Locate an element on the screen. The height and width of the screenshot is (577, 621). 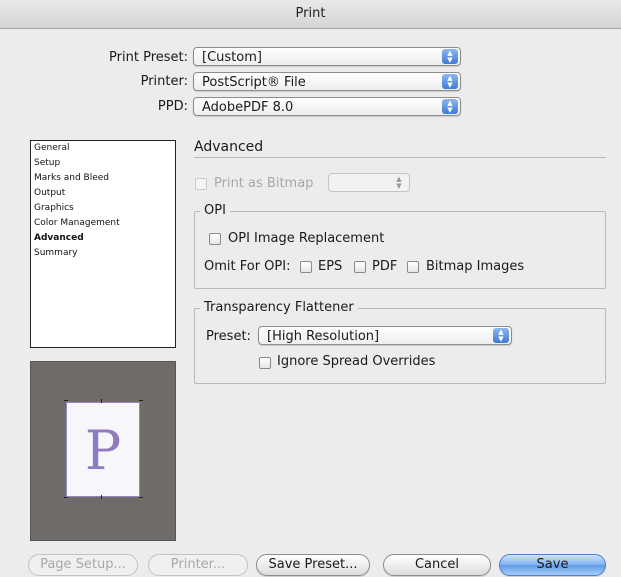
section-title: Advanced is located at coordinates (229, 147).